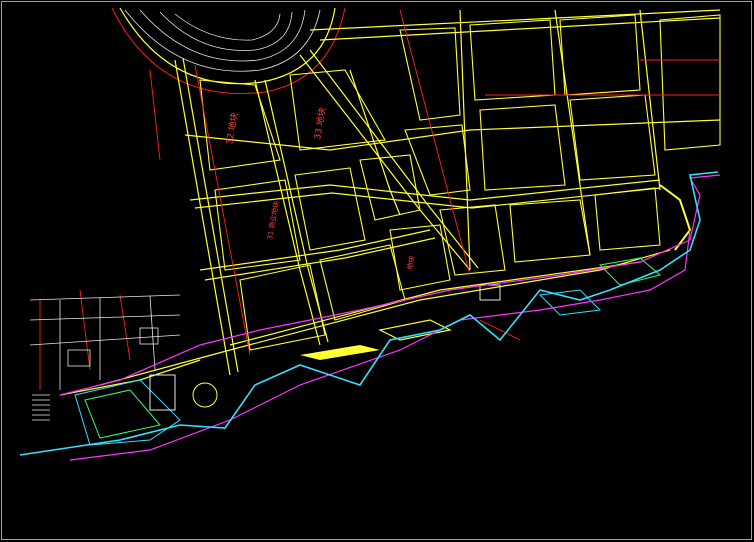  What do you see at coordinates (105, 357) in the screenshot?
I see `left-district` at bounding box center [105, 357].